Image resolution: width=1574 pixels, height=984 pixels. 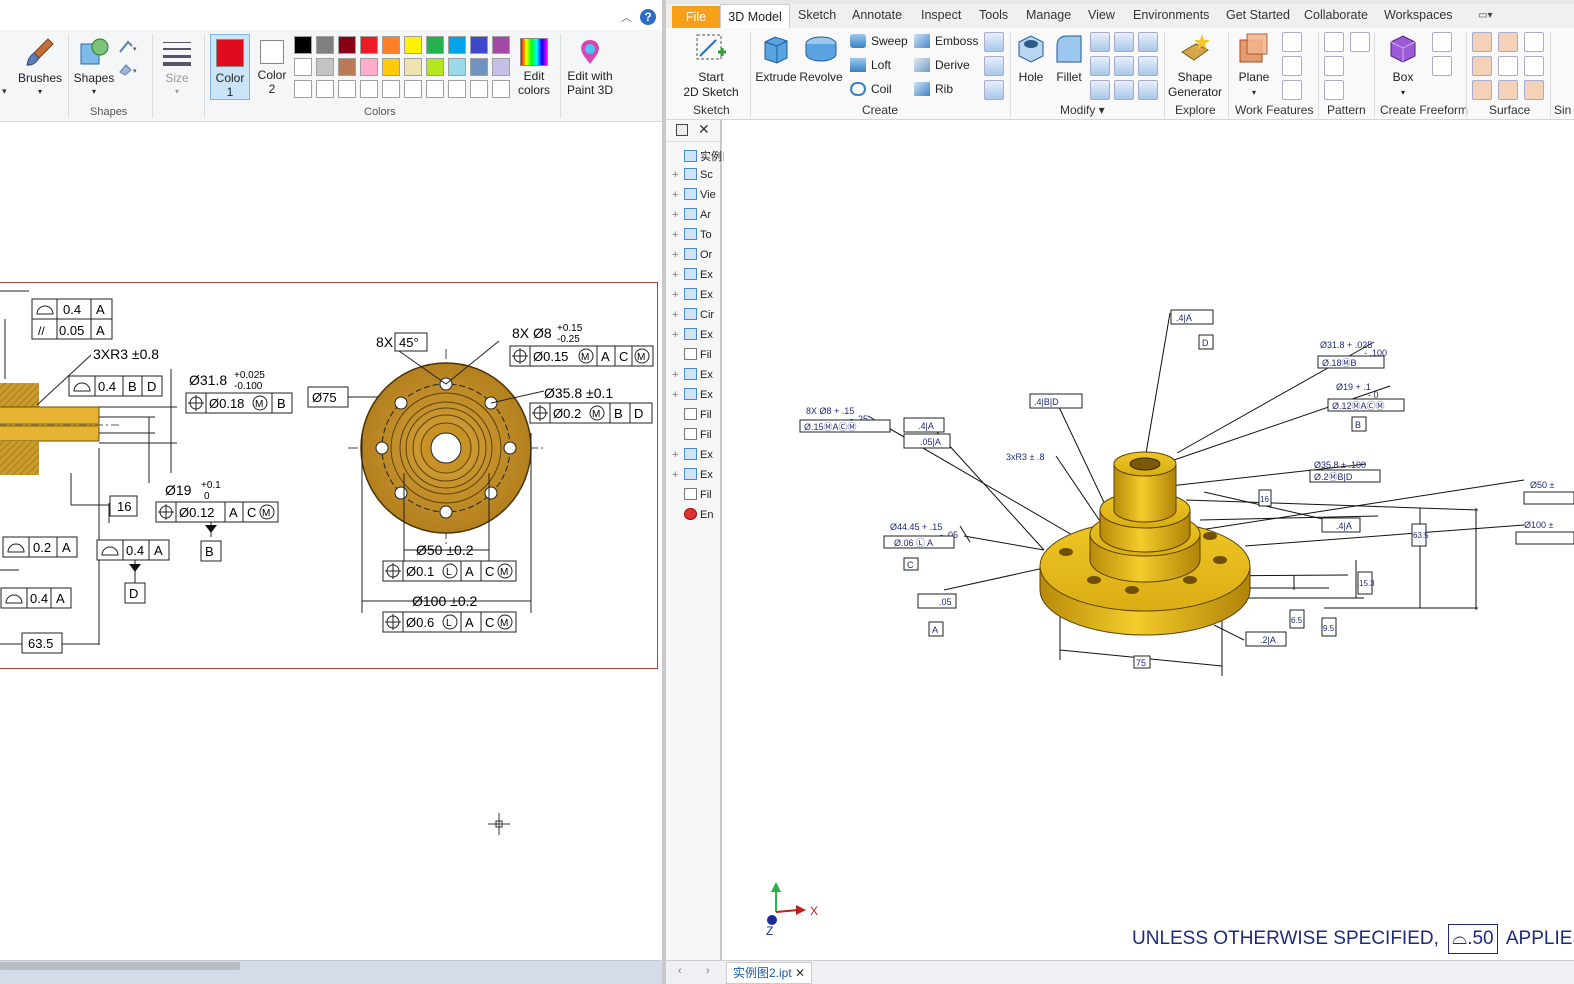 What do you see at coordinates (129, 47) in the screenshot?
I see `outline-icon: ▾` at bounding box center [129, 47].